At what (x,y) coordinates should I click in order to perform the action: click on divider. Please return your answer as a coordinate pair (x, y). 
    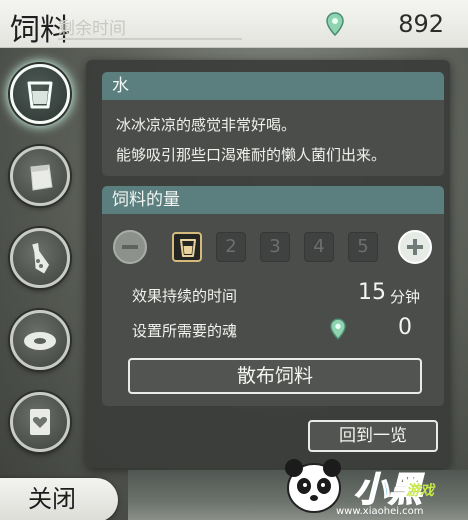
    Looking at the image, I should click on (150, 39).